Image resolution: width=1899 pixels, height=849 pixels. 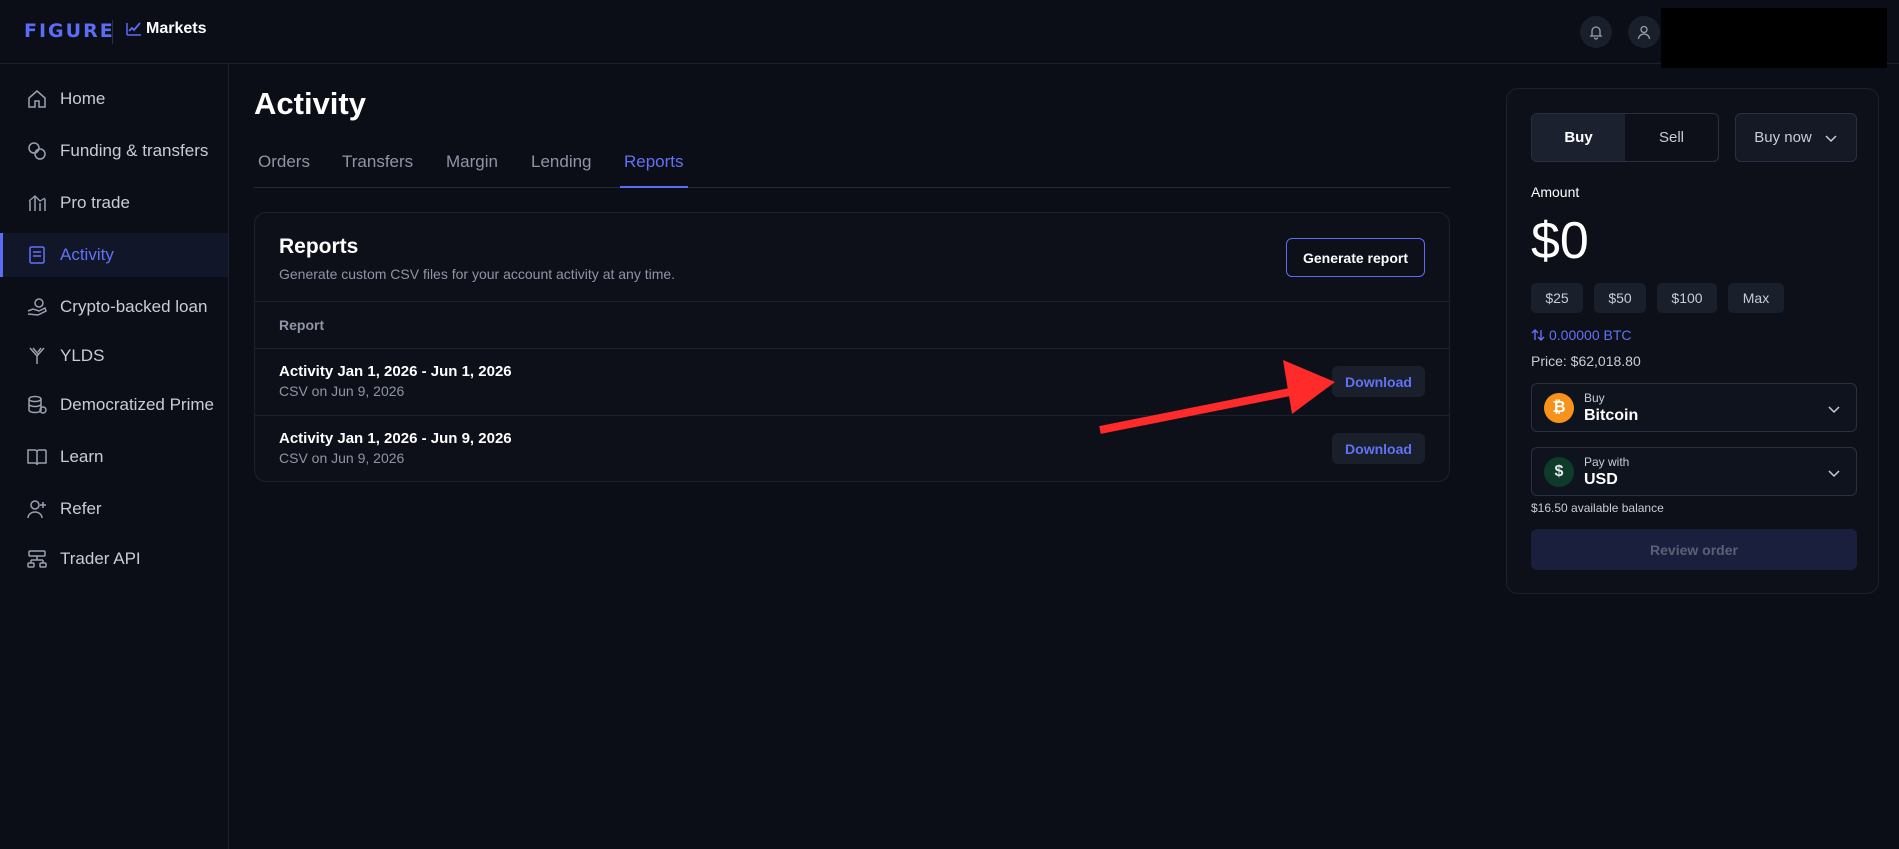 What do you see at coordinates (36, 509) in the screenshot?
I see `refer-icon` at bounding box center [36, 509].